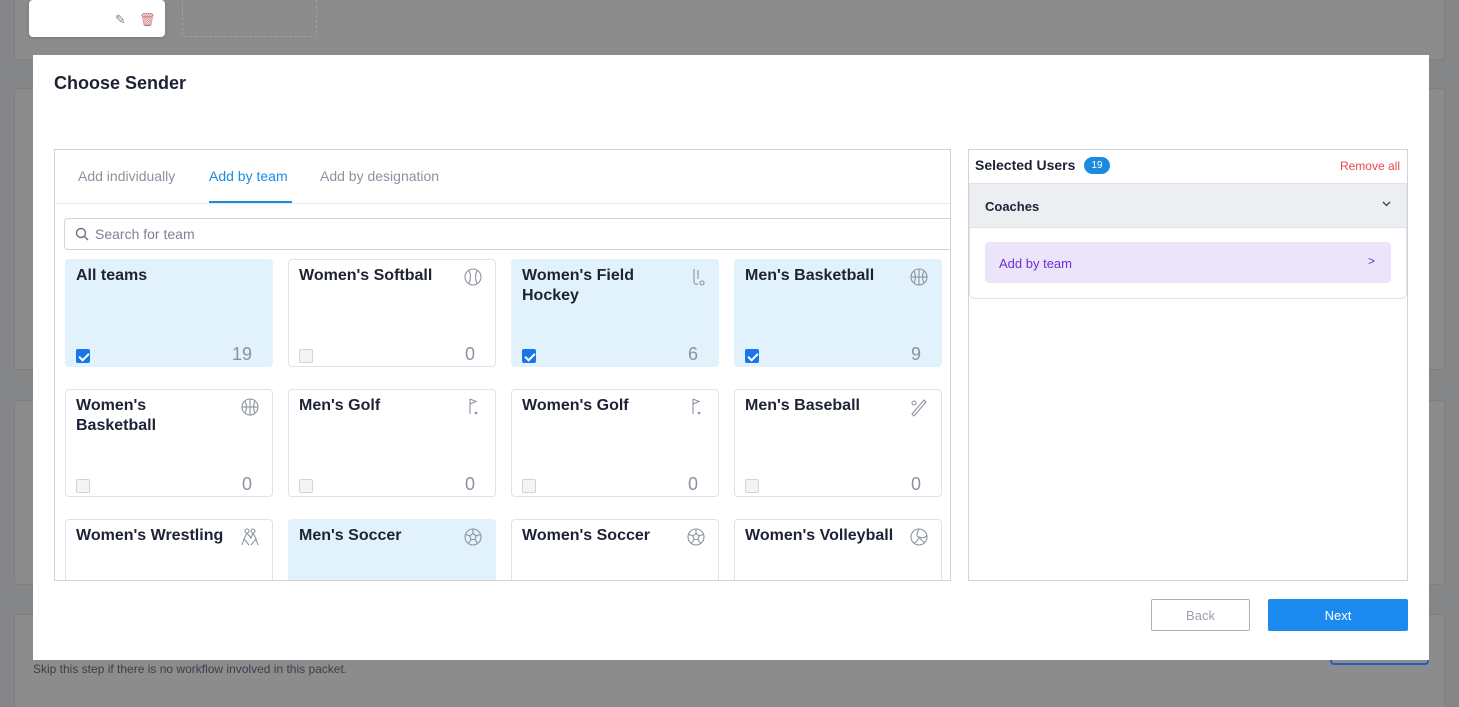  I want to click on team-search-box, so click(507, 234).